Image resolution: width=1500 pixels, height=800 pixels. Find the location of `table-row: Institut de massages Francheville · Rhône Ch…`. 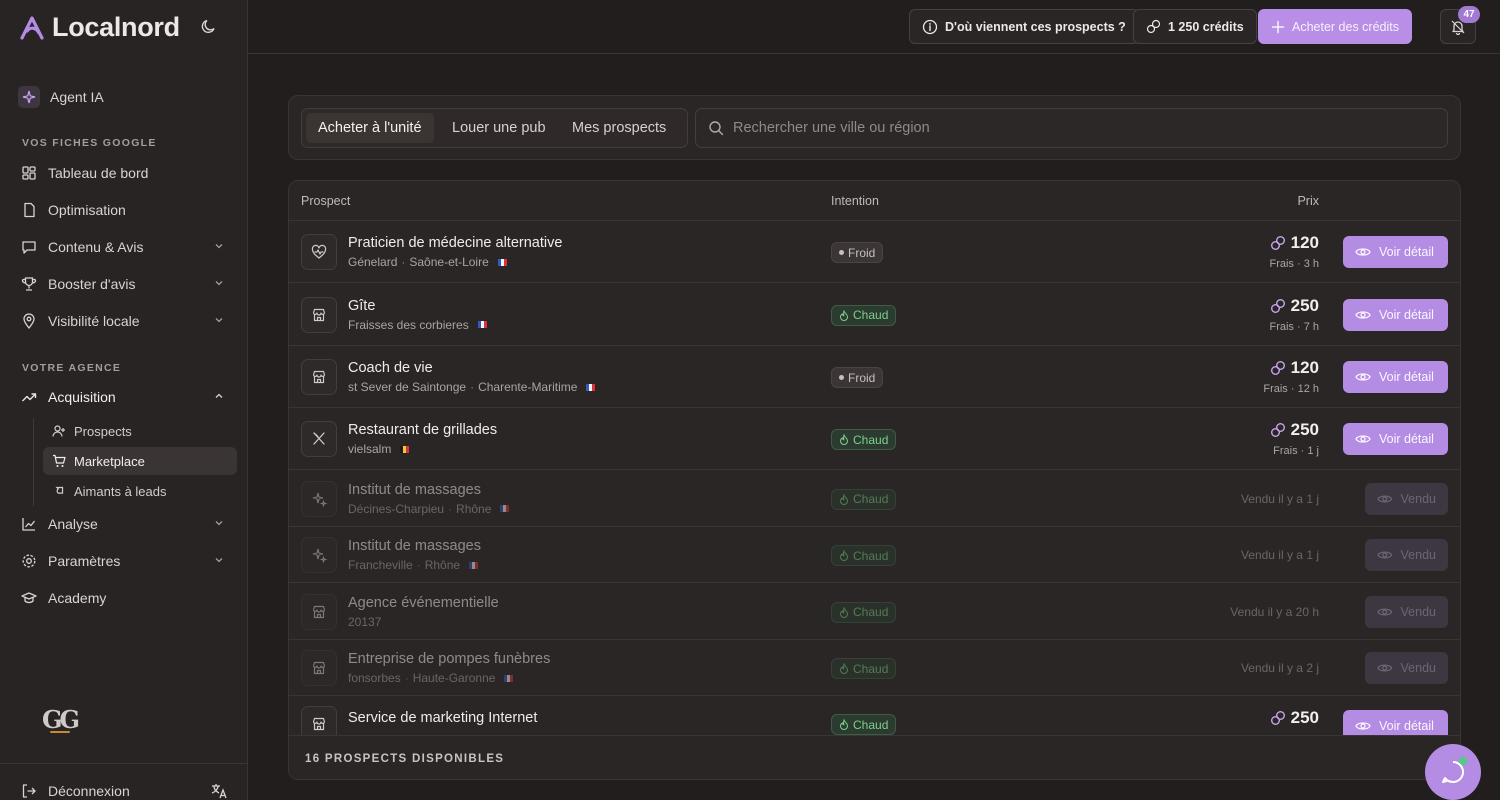

table-row: Institut de massages Francheville · Rhône Ch… is located at coordinates (874, 555).